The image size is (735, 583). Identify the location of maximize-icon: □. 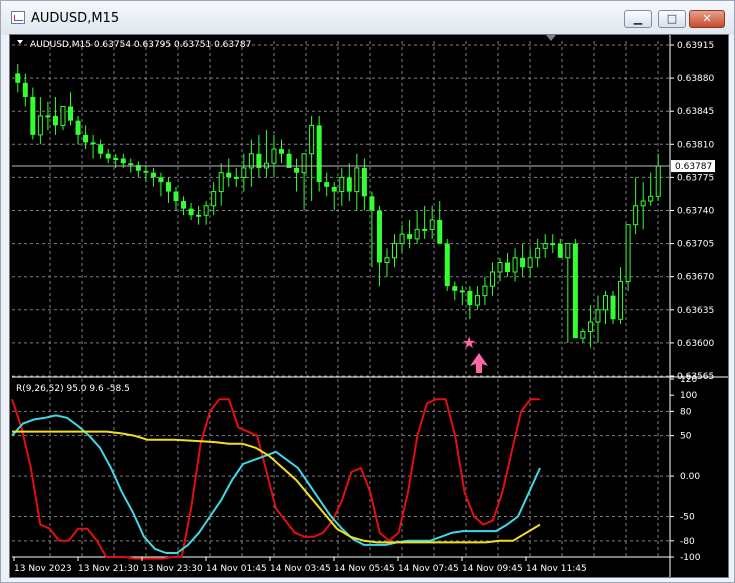
(672, 18).